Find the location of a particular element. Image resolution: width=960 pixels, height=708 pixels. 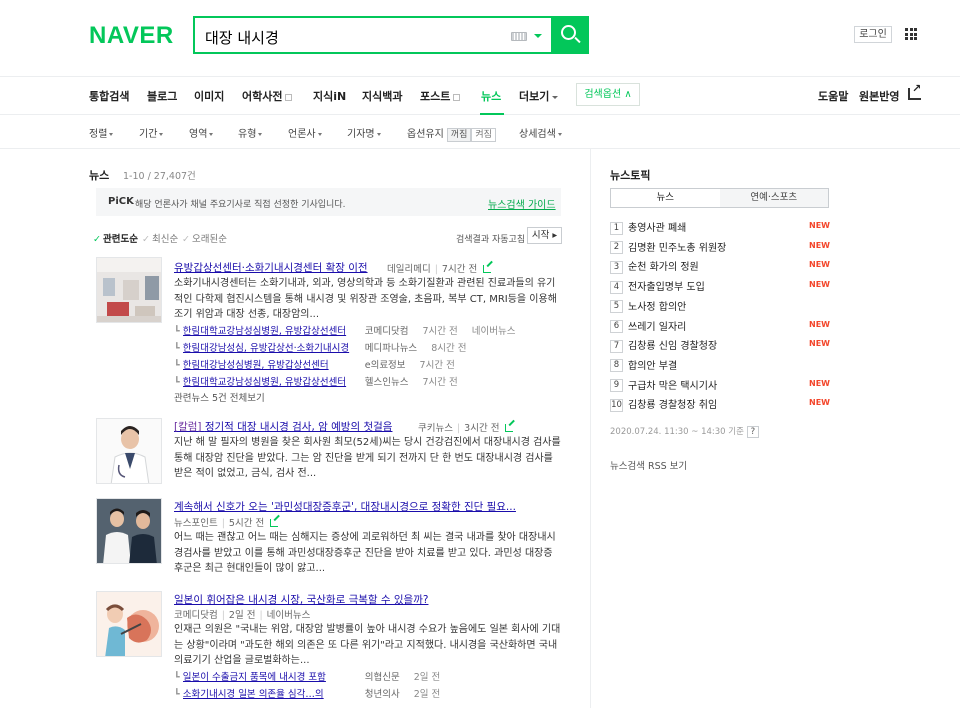

topic-text: 순천 화가의 정원 is located at coordinates (663, 267).